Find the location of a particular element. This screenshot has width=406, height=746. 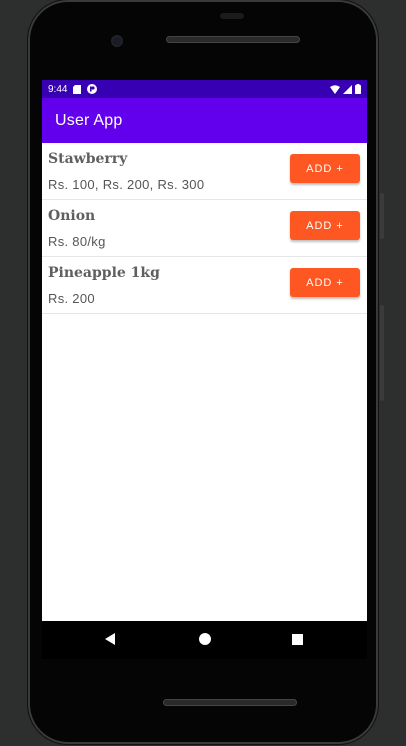

home-icon is located at coordinates (205, 639).